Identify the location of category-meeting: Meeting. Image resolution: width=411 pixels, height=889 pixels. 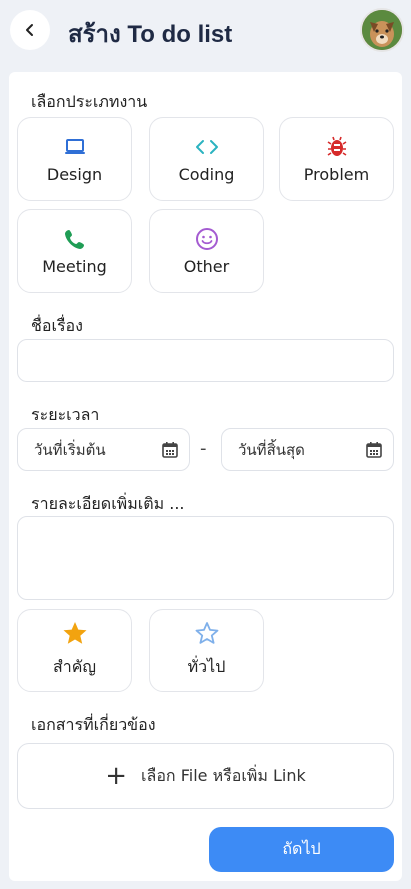
(74, 251).